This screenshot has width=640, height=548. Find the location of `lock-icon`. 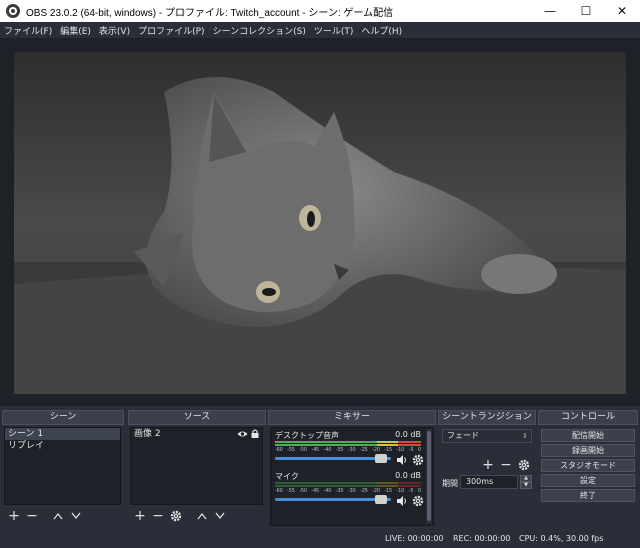

lock-icon is located at coordinates (255, 435).